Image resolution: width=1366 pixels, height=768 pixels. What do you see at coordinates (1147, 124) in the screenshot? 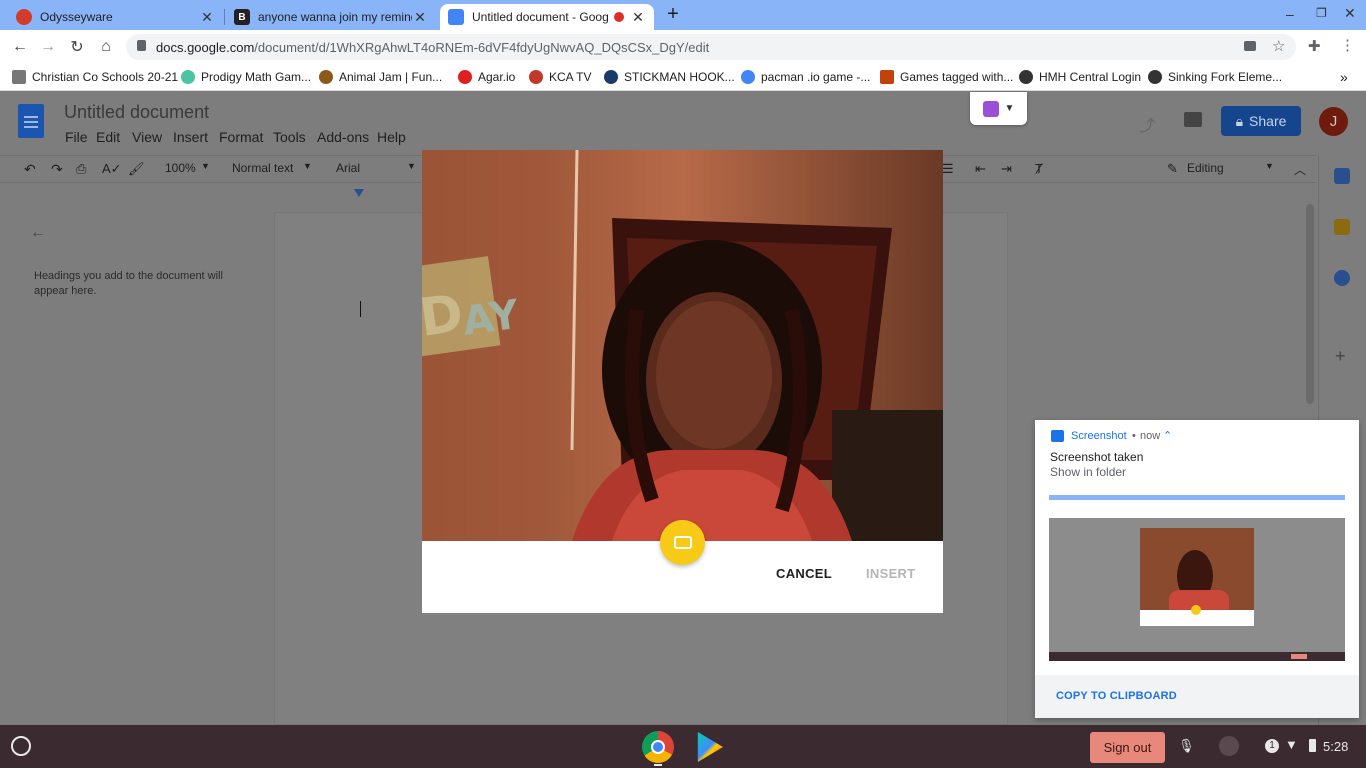
I see `activity-trend-icon: ⤴` at bounding box center [1147, 124].